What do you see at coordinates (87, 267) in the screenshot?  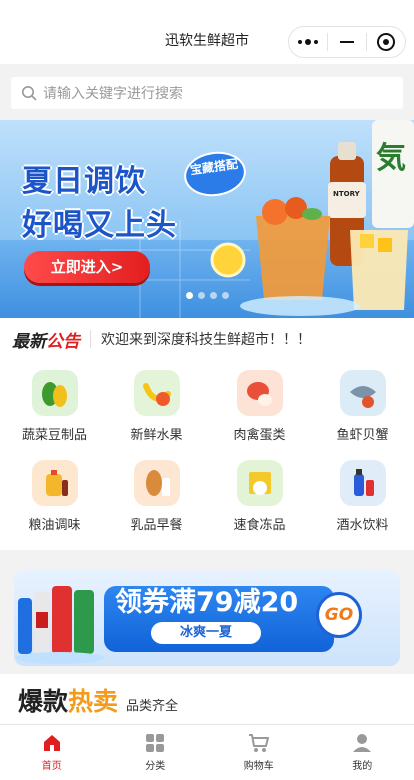 I see `enter-now-button: 立即进入>` at bounding box center [87, 267].